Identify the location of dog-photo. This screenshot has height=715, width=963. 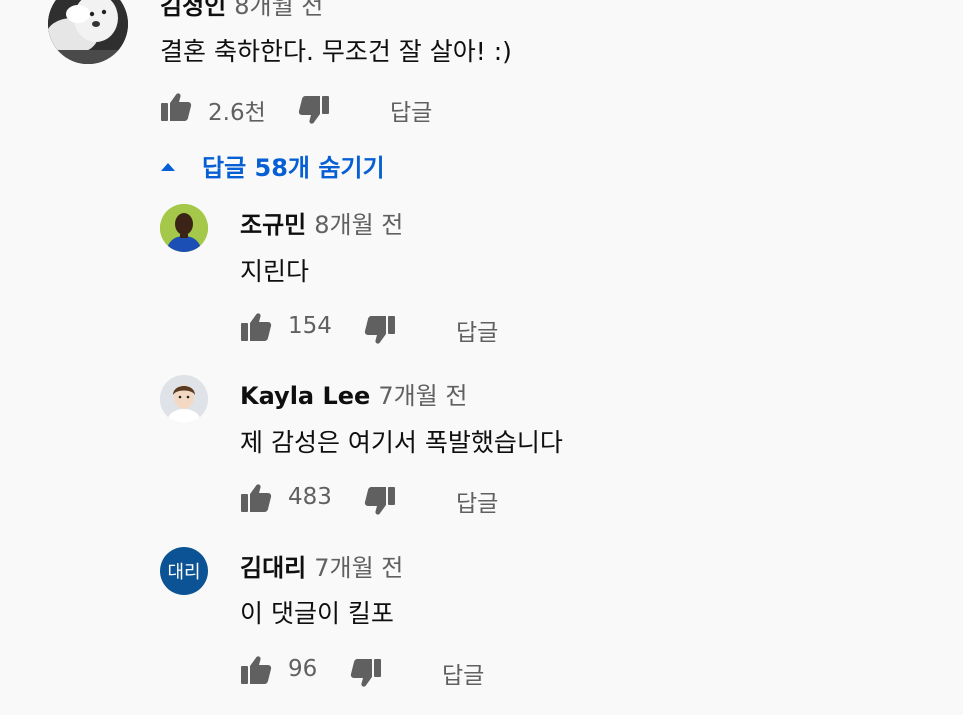
(88, 32).